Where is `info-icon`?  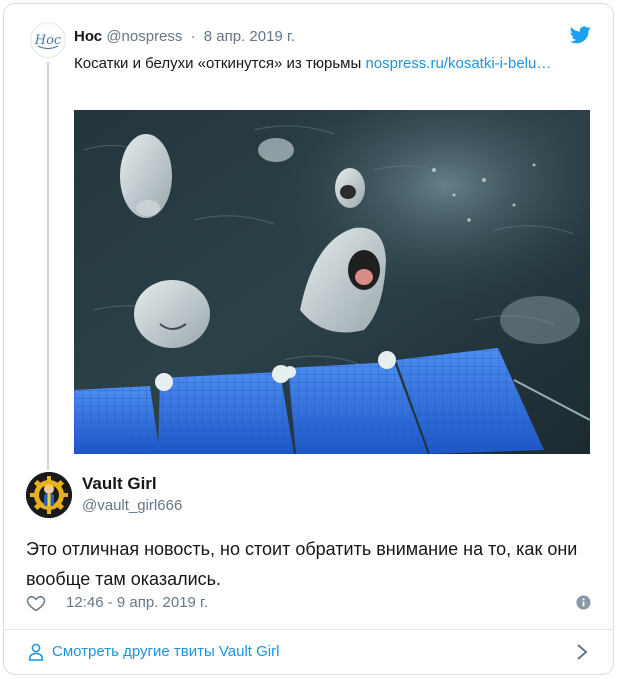 info-icon is located at coordinates (583, 602).